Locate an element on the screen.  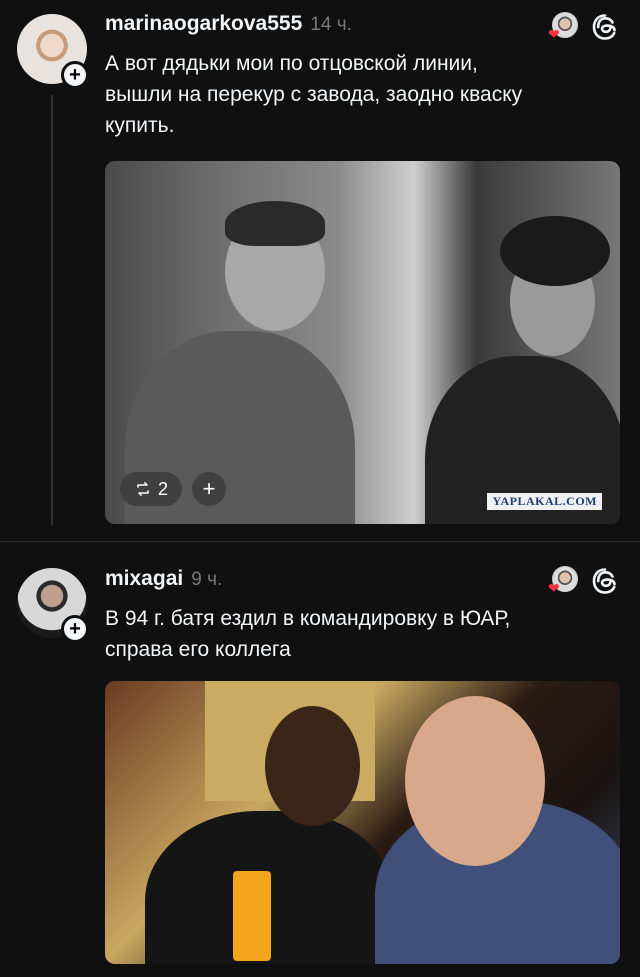
post-header: mixagai 9 ч. is located at coordinates (163, 579).